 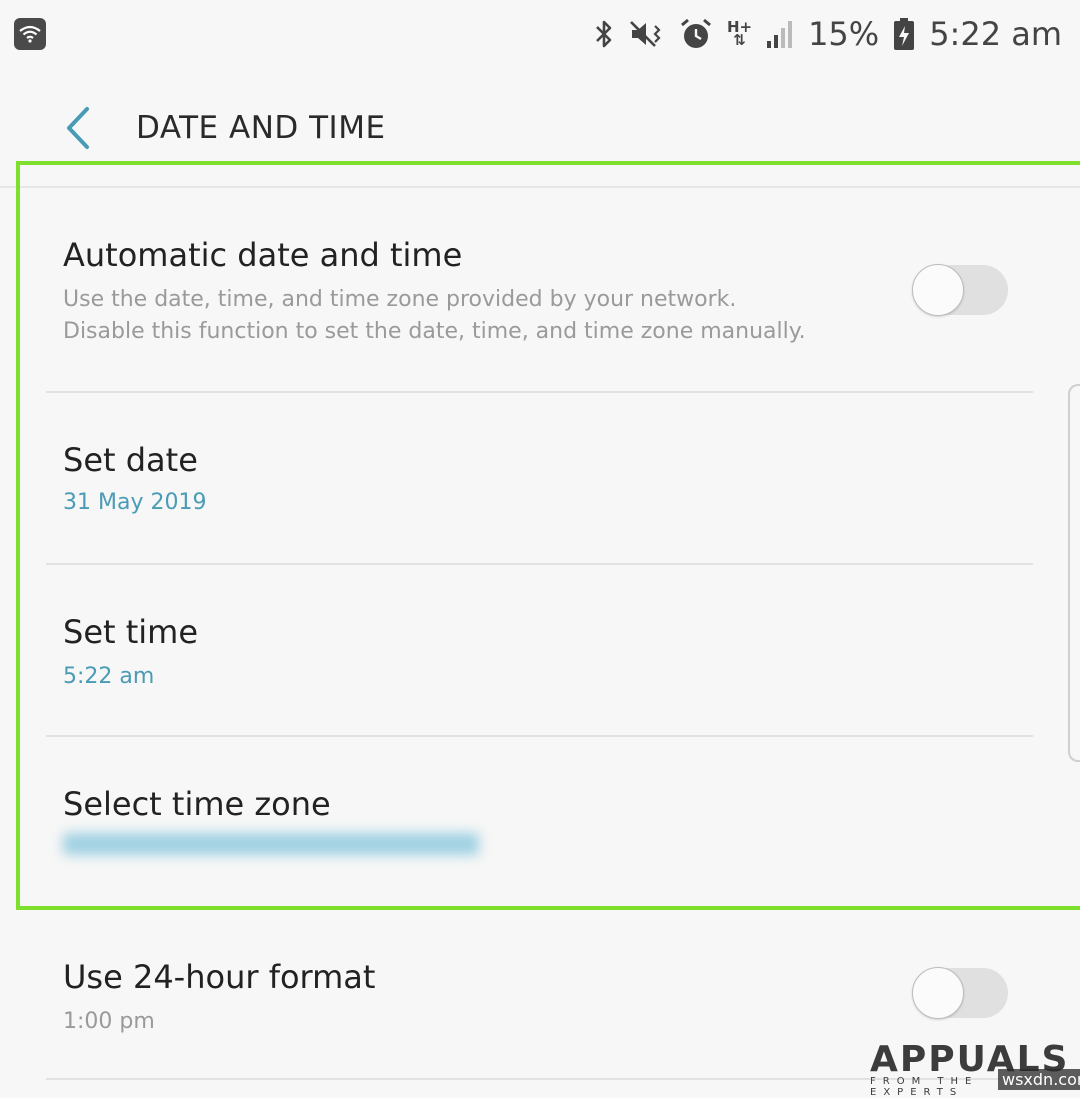 What do you see at coordinates (516, 822) in the screenshot?
I see `select-time-zone-row: Select time zone` at bounding box center [516, 822].